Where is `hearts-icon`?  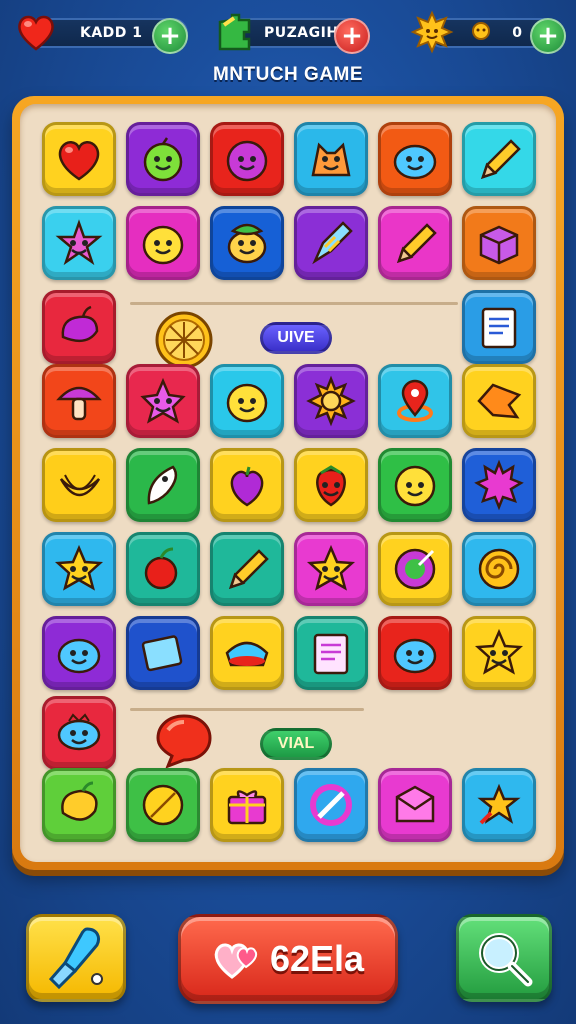
hearts-icon is located at coordinates (236, 961).